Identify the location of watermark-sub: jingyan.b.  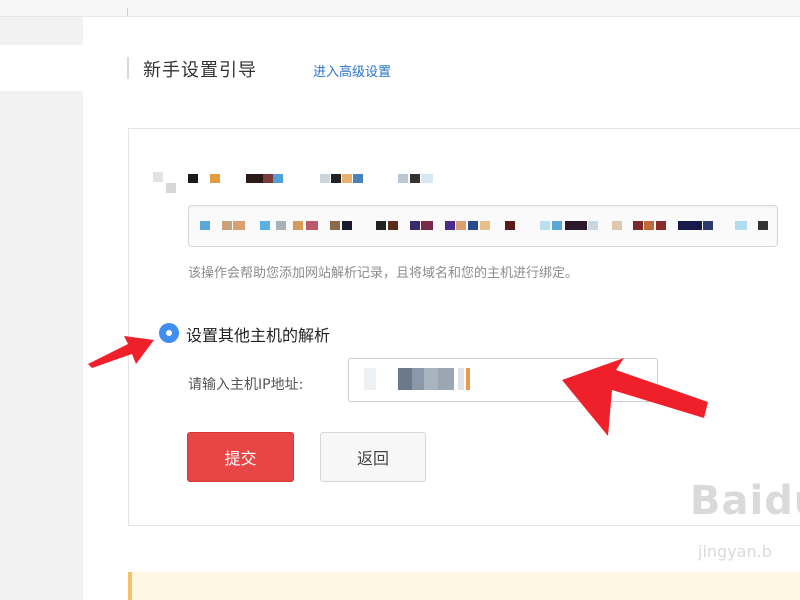
(735, 551).